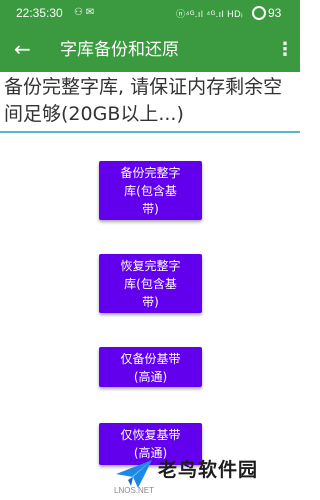 This screenshot has width=320, height=500. What do you see at coordinates (210, 14) in the screenshot?
I see `network-signal-icons: ⓝ⁴ᴳ.ıl ⁴ᴳ.ıl HDᵢ` at bounding box center [210, 14].